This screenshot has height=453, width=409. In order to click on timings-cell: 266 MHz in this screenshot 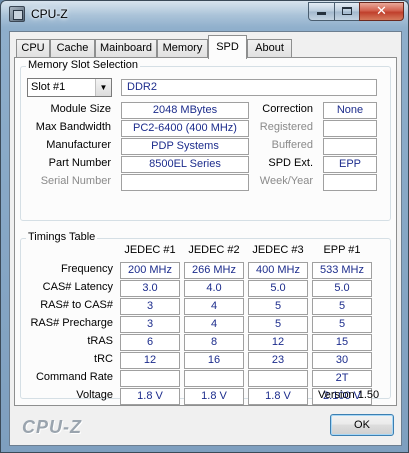, I will do `click(214, 270)`.